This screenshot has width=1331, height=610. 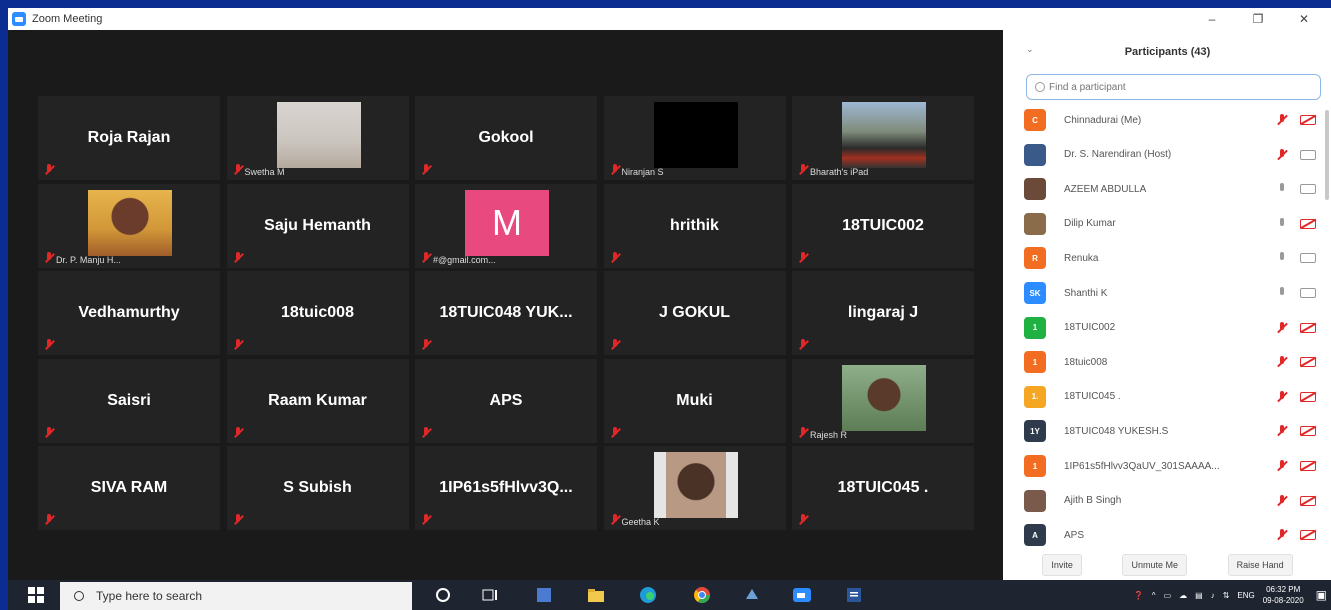 I want to click on video-tile: J GOKUL, so click(x=694, y=313).